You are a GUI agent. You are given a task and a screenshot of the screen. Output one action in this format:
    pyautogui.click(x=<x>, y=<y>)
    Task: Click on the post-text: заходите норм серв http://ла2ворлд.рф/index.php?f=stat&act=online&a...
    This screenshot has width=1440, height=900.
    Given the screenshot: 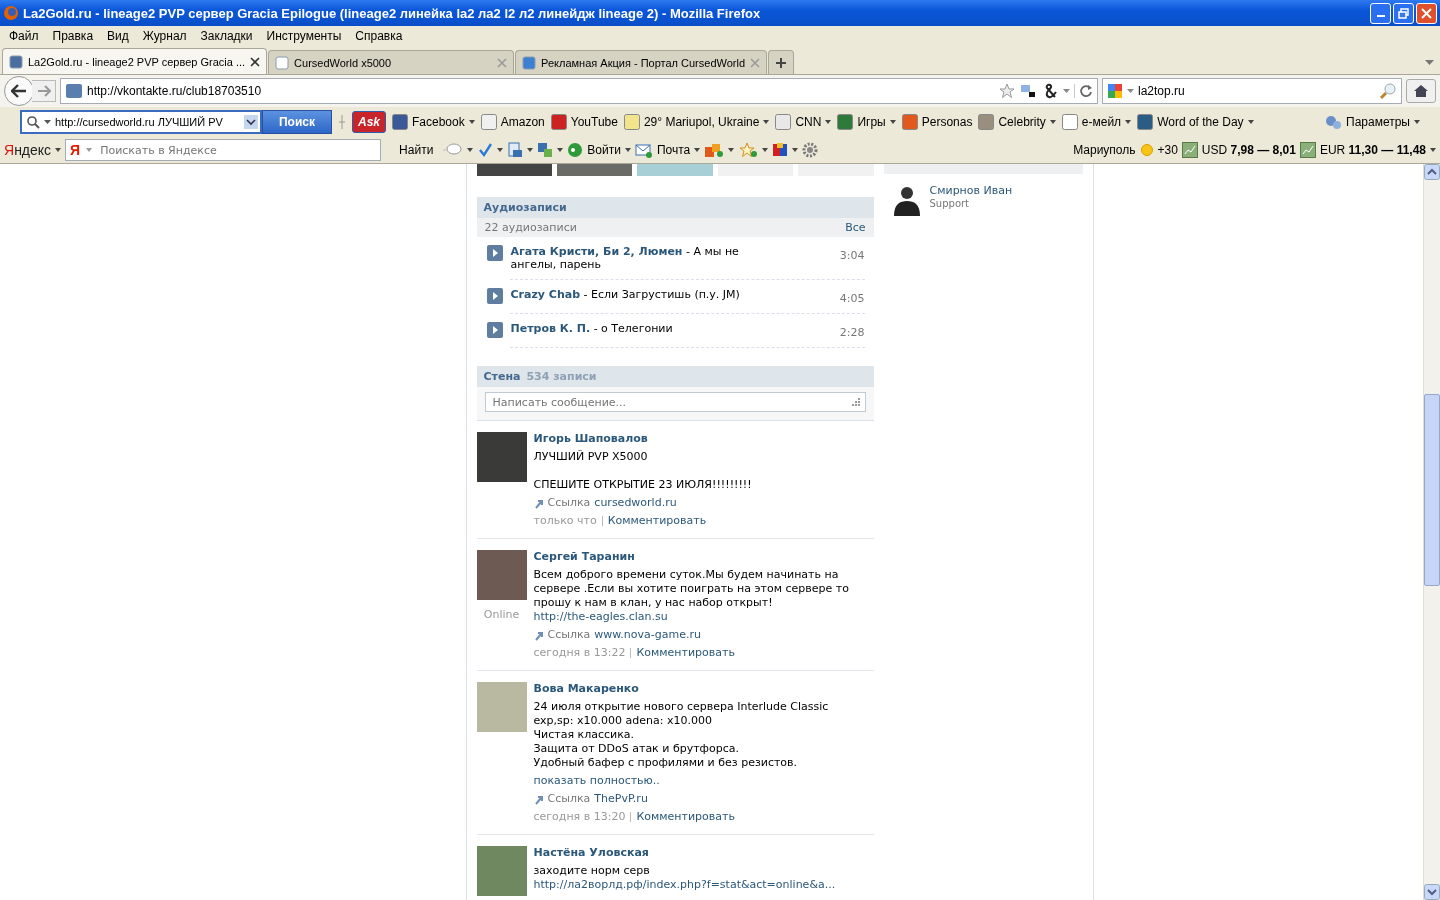 What is the action you would take?
    pyautogui.click(x=685, y=878)
    